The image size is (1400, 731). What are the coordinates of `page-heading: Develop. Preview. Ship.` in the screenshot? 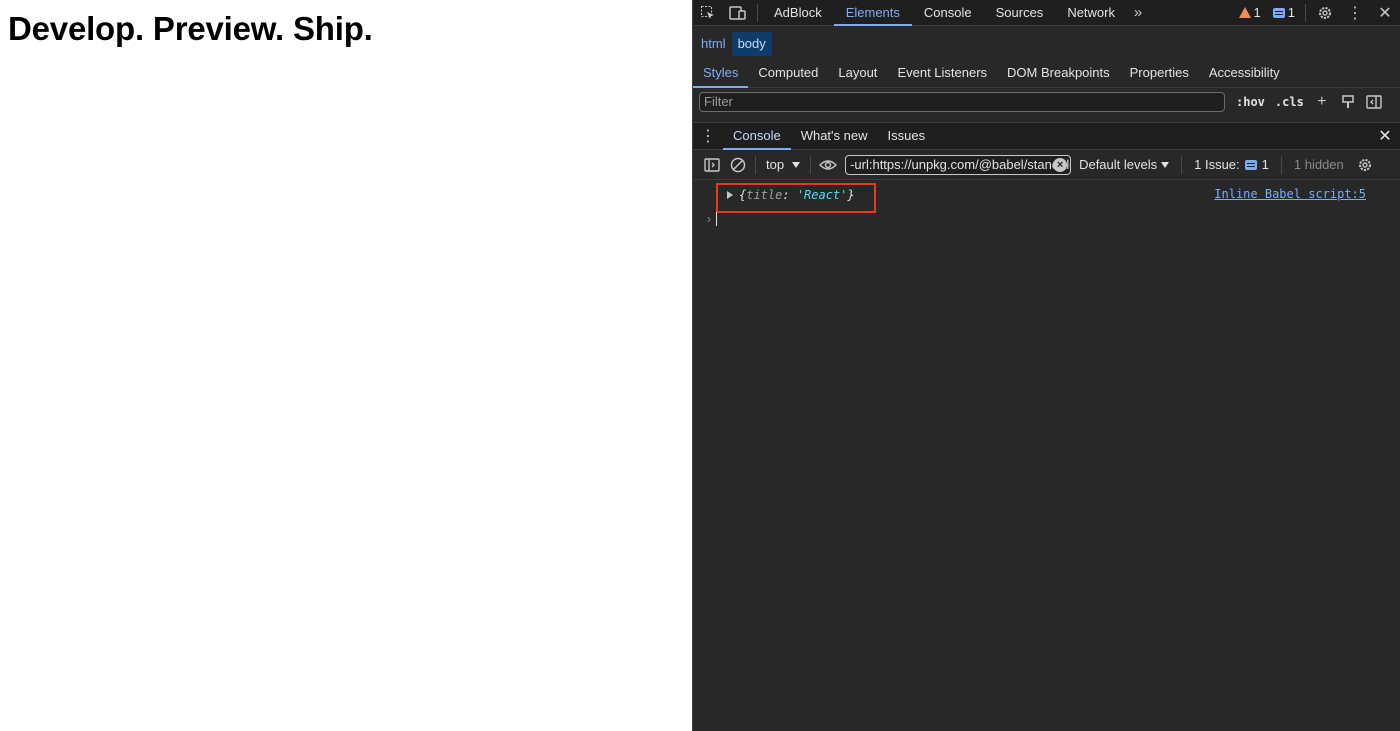 It's located at (190, 28).